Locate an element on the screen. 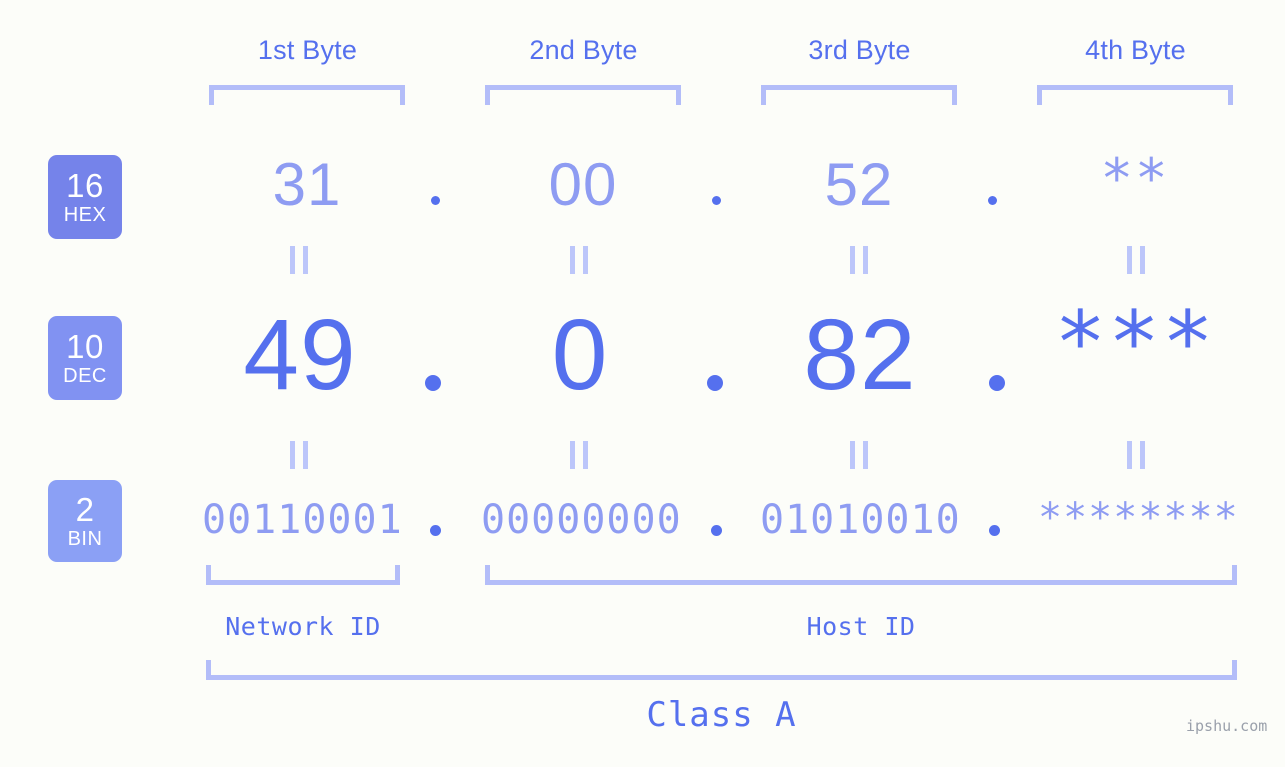 The width and height of the screenshot is (1285, 767). hex-byte-3: 52 is located at coordinates (859, 184).